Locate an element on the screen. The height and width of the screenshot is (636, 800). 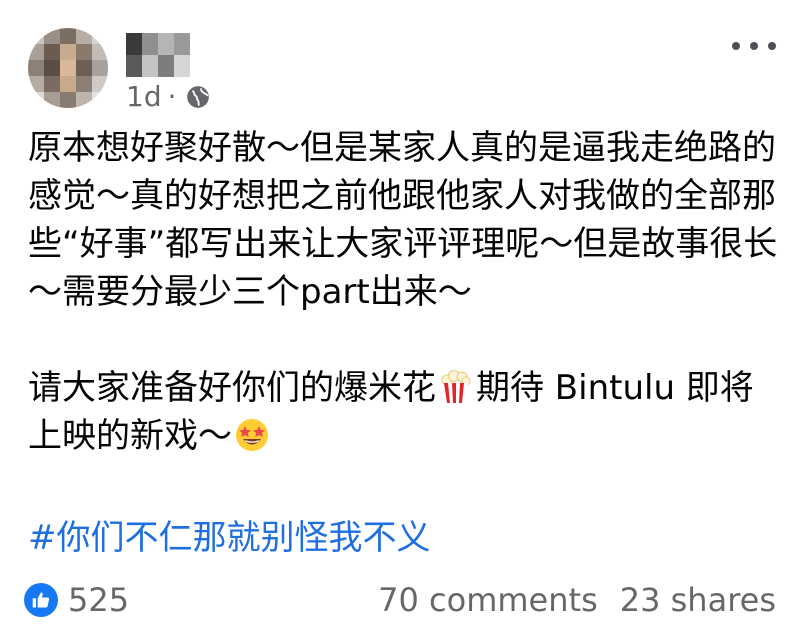
comments-count: 70 comments is located at coordinates (488, 600).